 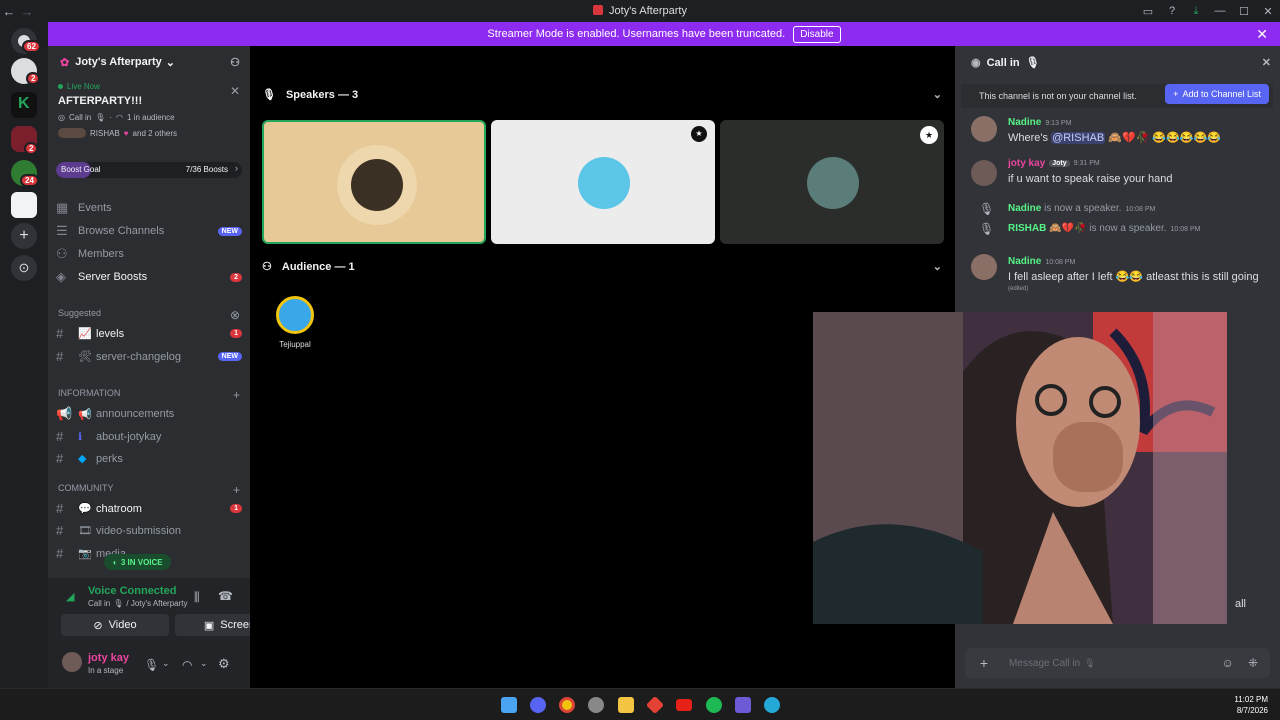 I want to click on speaker-avatar, so click(x=377, y=185).